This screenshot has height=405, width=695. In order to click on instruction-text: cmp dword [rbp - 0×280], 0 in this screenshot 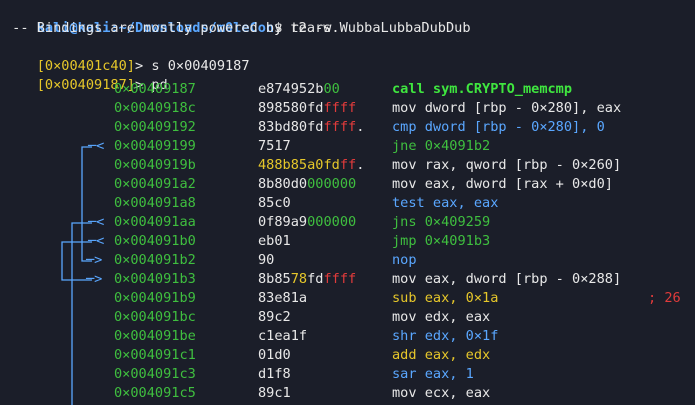, I will do `click(498, 127)`.